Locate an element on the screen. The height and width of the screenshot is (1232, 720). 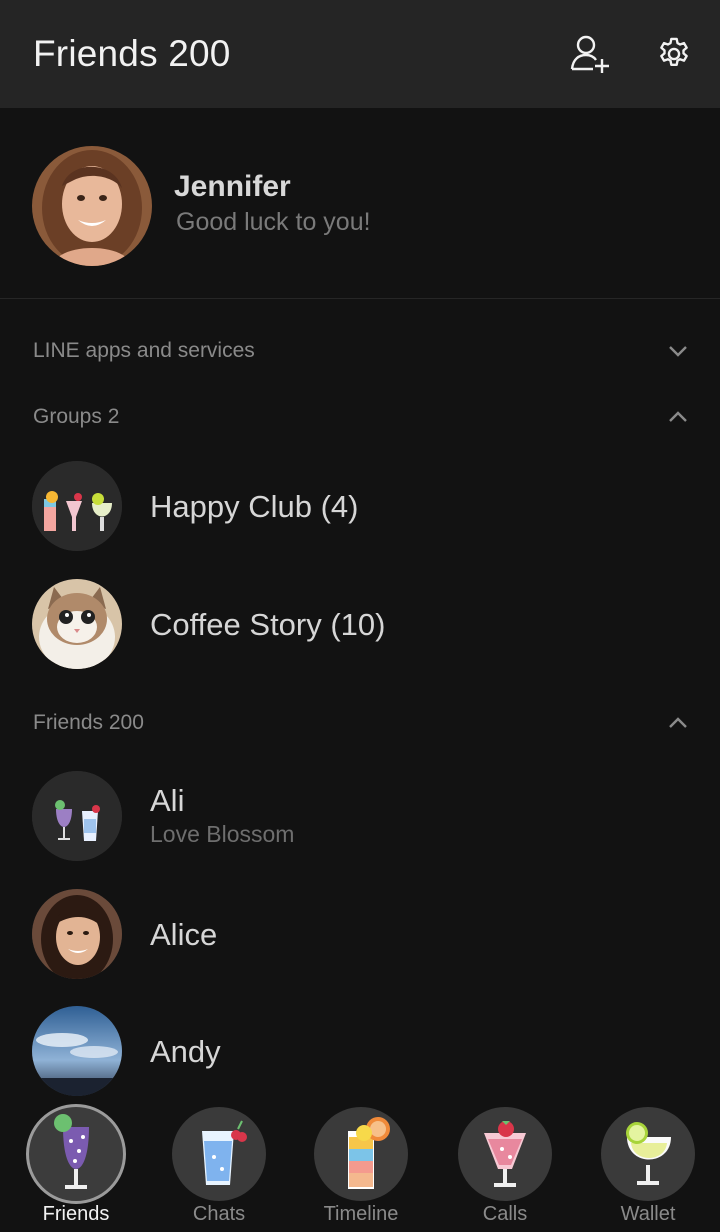
group-row-coffee-story: Coffee Story (10) is located at coordinates (360, 624).